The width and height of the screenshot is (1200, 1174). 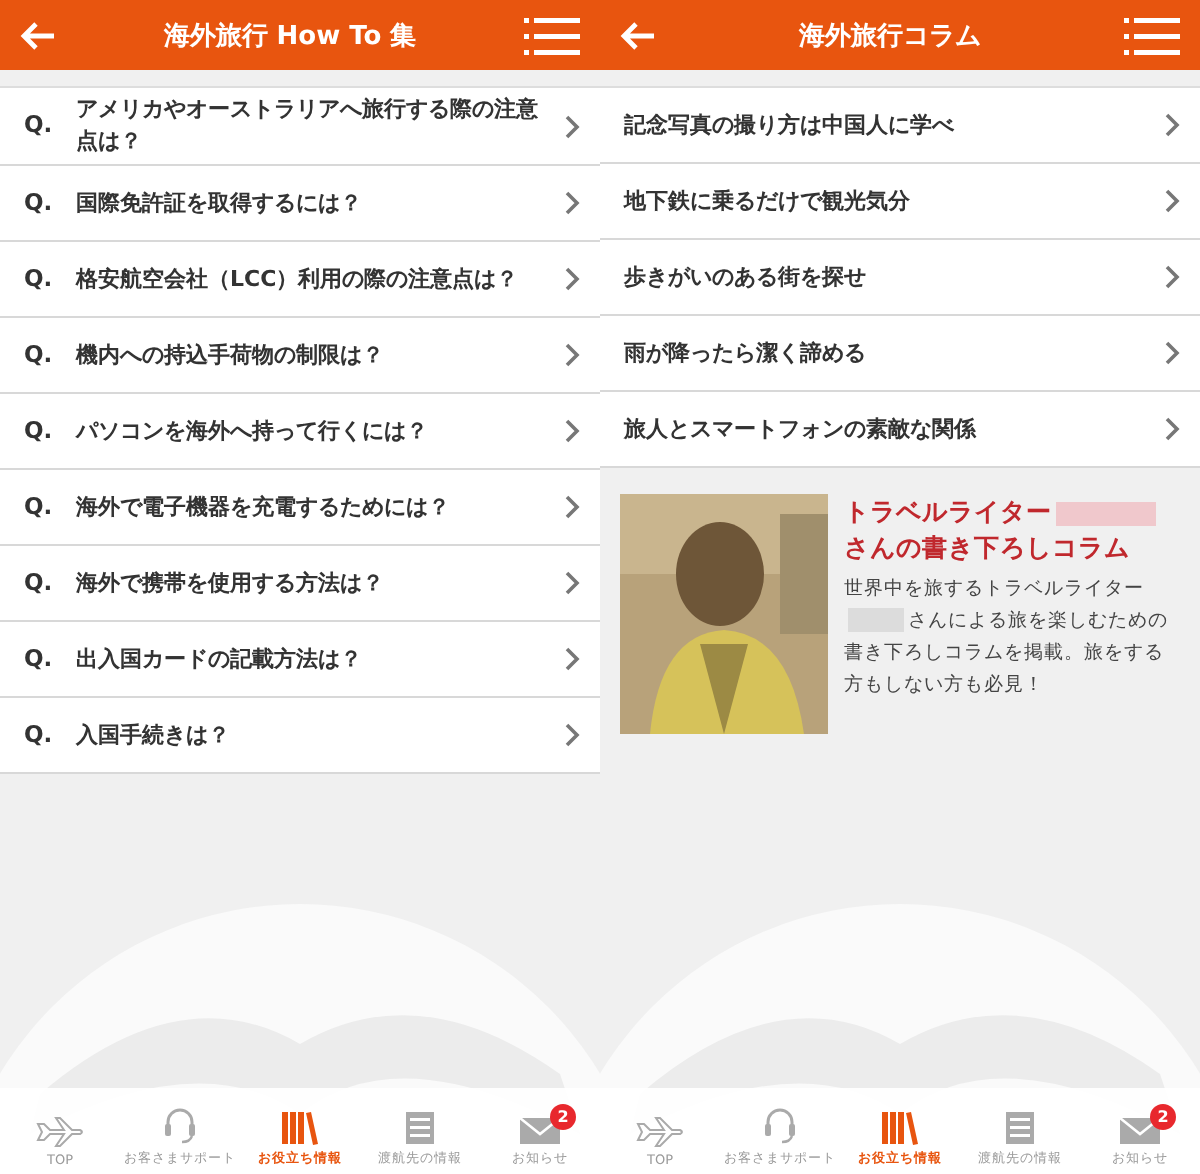 I want to click on list-item: 旅人とスマートフォンの素敵な関係, so click(x=900, y=430).